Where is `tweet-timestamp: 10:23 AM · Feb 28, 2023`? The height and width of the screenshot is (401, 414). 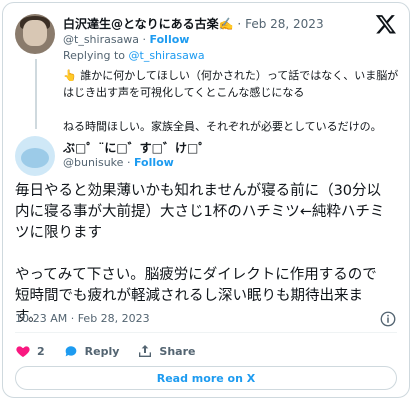
tweet-timestamp: 10:23 AM · Feb 28, 2023 is located at coordinates (82, 318).